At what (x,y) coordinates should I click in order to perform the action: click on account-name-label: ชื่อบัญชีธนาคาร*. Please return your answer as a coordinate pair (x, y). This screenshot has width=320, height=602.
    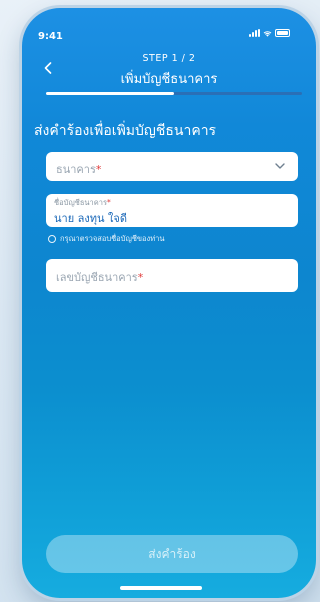
    Looking at the image, I should click on (82, 203).